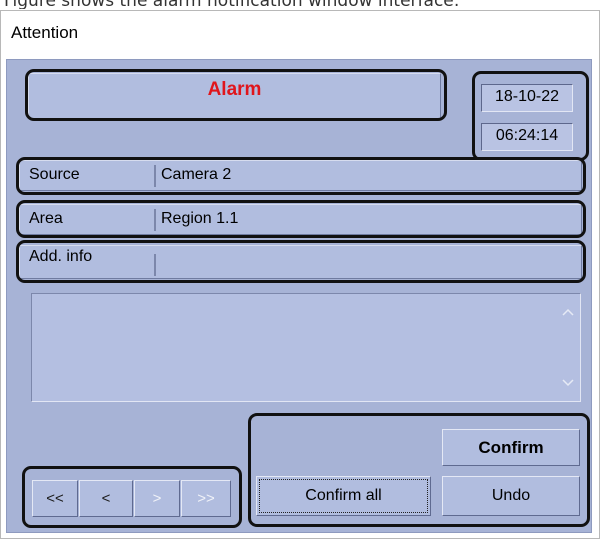 Image resolution: width=600 pixels, height=539 pixels. What do you see at coordinates (301, 219) in the screenshot?
I see `callout-area` at bounding box center [301, 219].